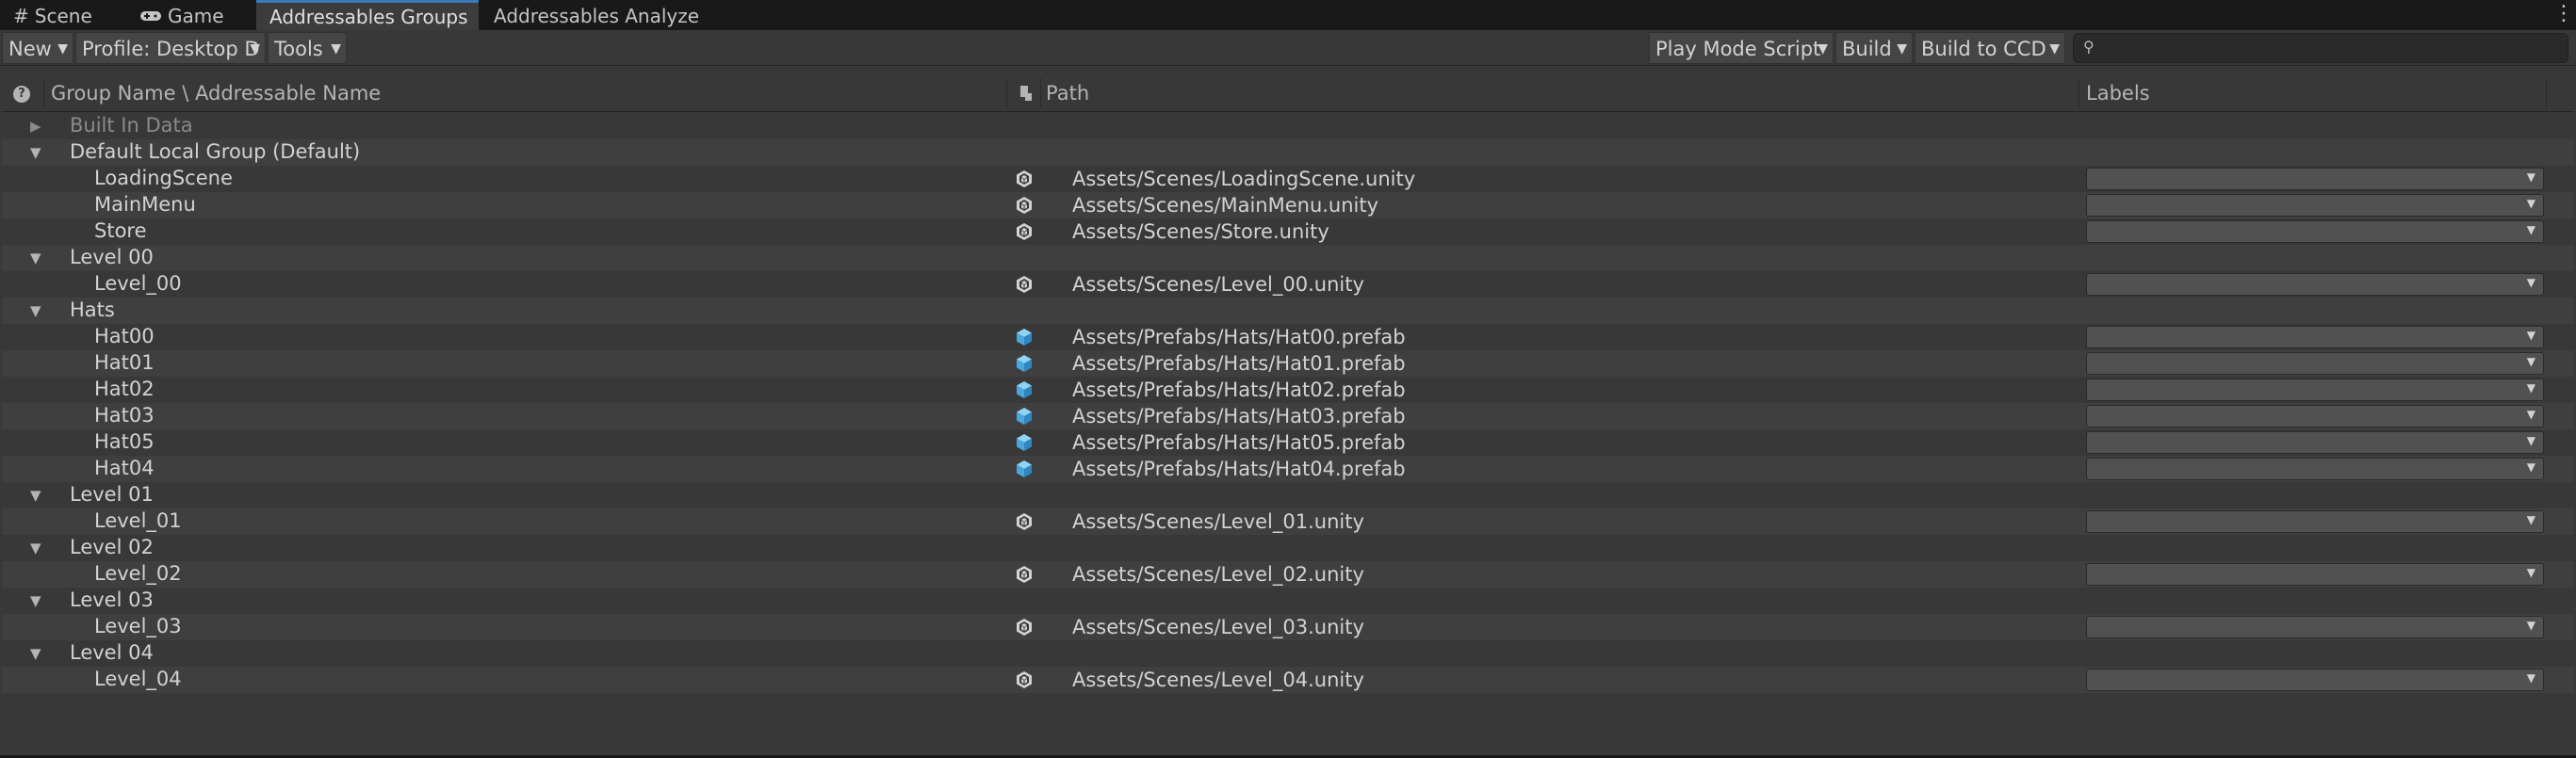 The image size is (2576, 758). I want to click on entry-path: Assets/Scenes/Level_03.unity, so click(1218, 627).